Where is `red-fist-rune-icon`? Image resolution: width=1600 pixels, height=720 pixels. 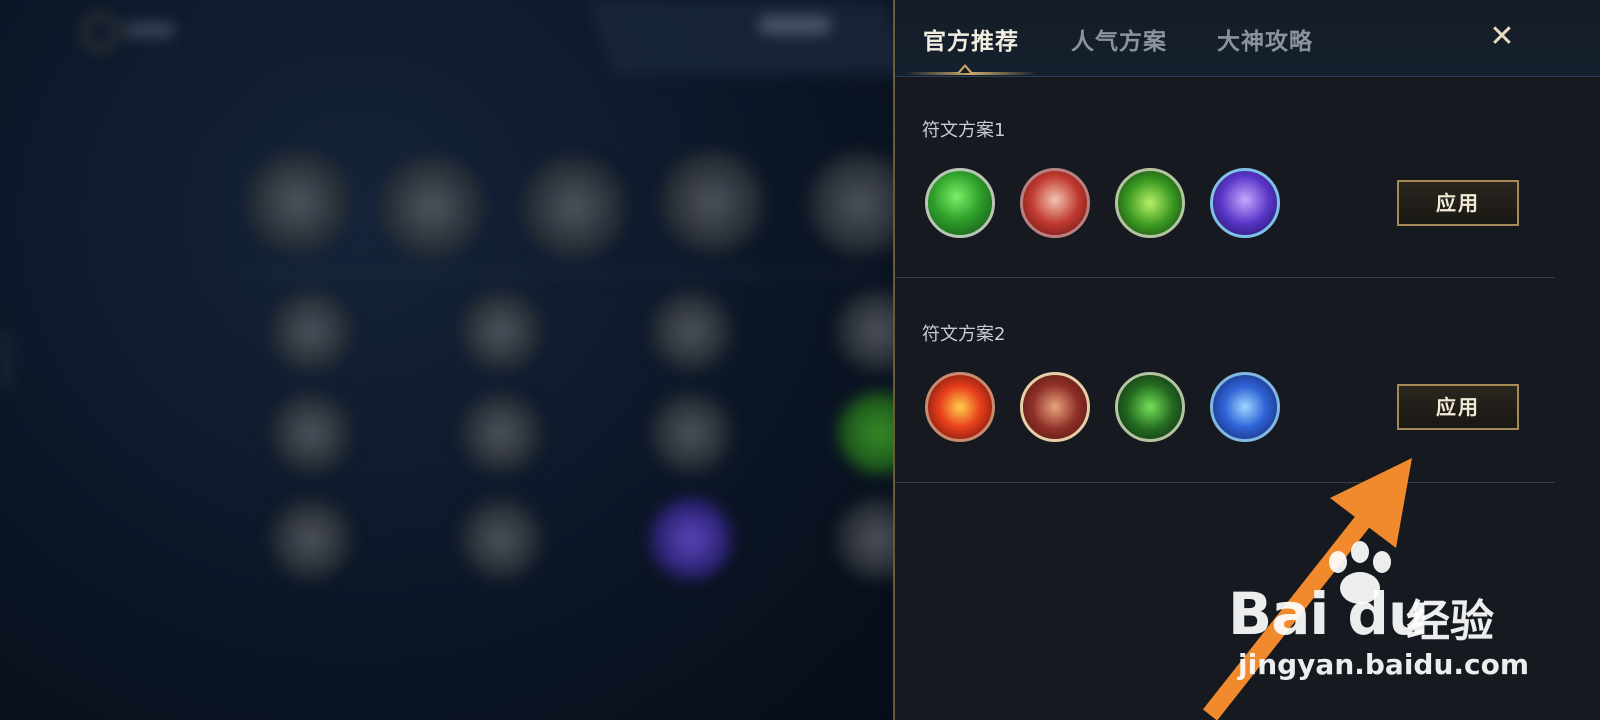 red-fist-rune-icon is located at coordinates (1055, 407).